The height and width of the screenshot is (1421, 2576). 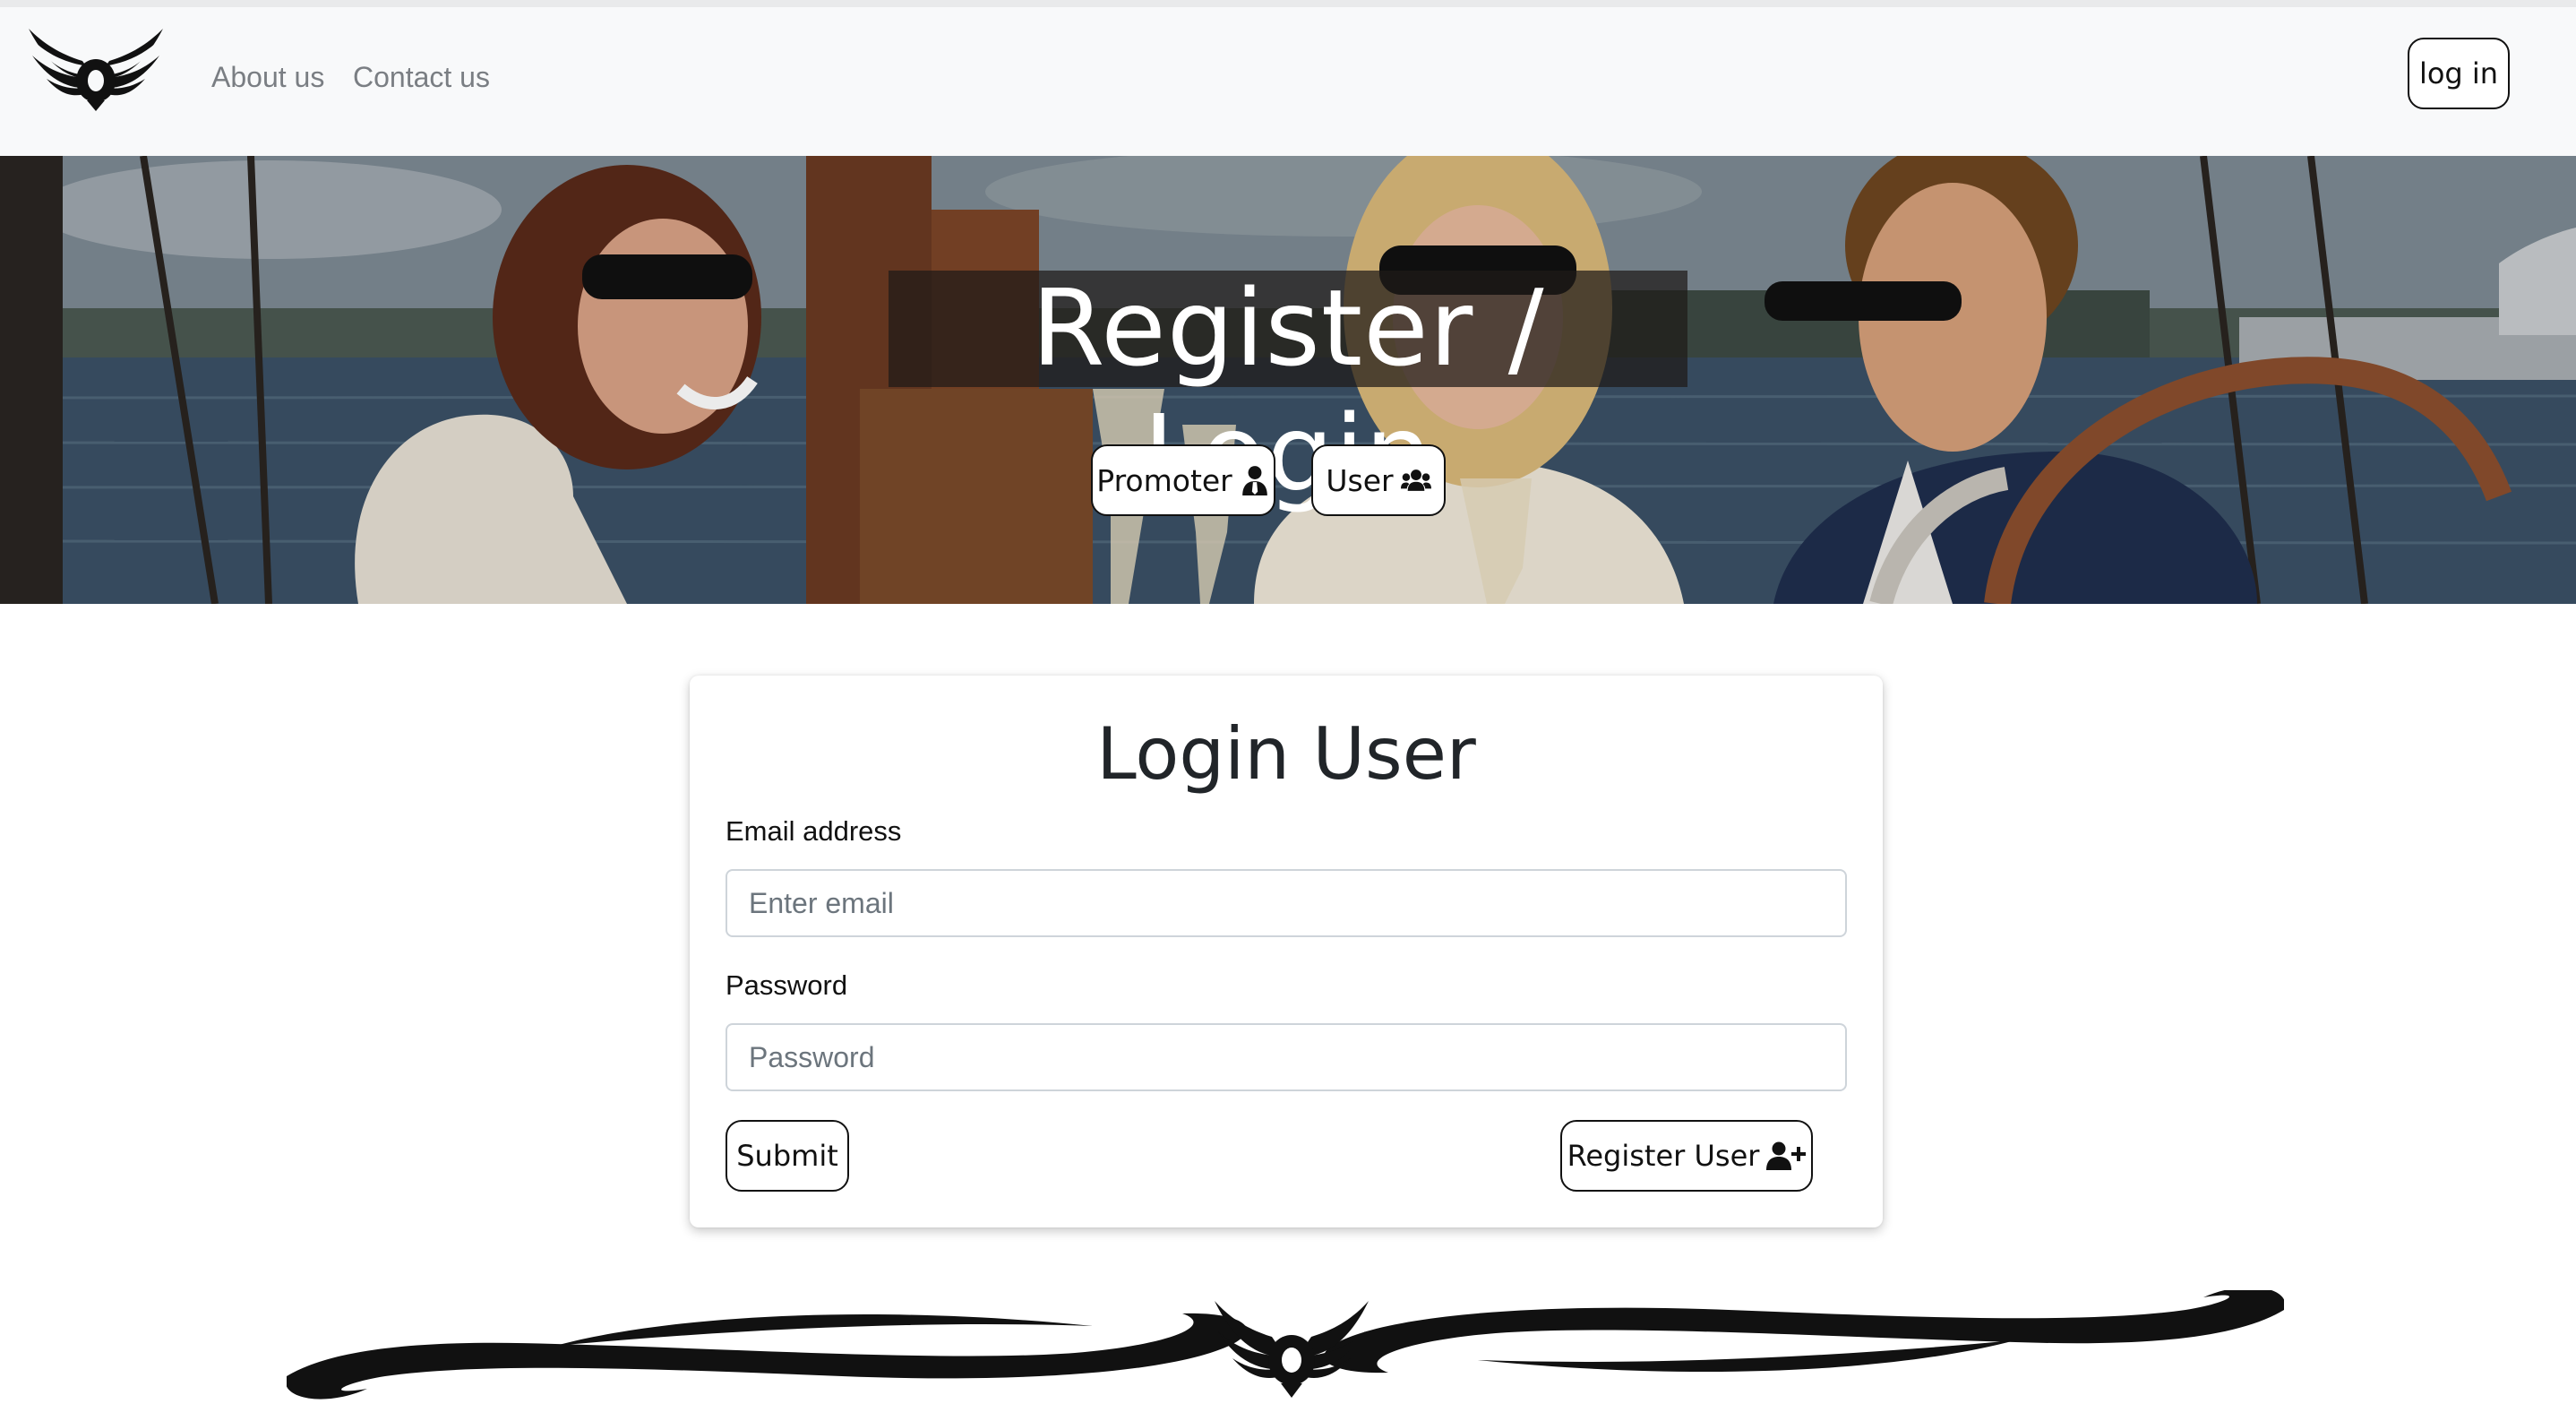 What do you see at coordinates (1360, 480) in the screenshot?
I see `user-button-label: User` at bounding box center [1360, 480].